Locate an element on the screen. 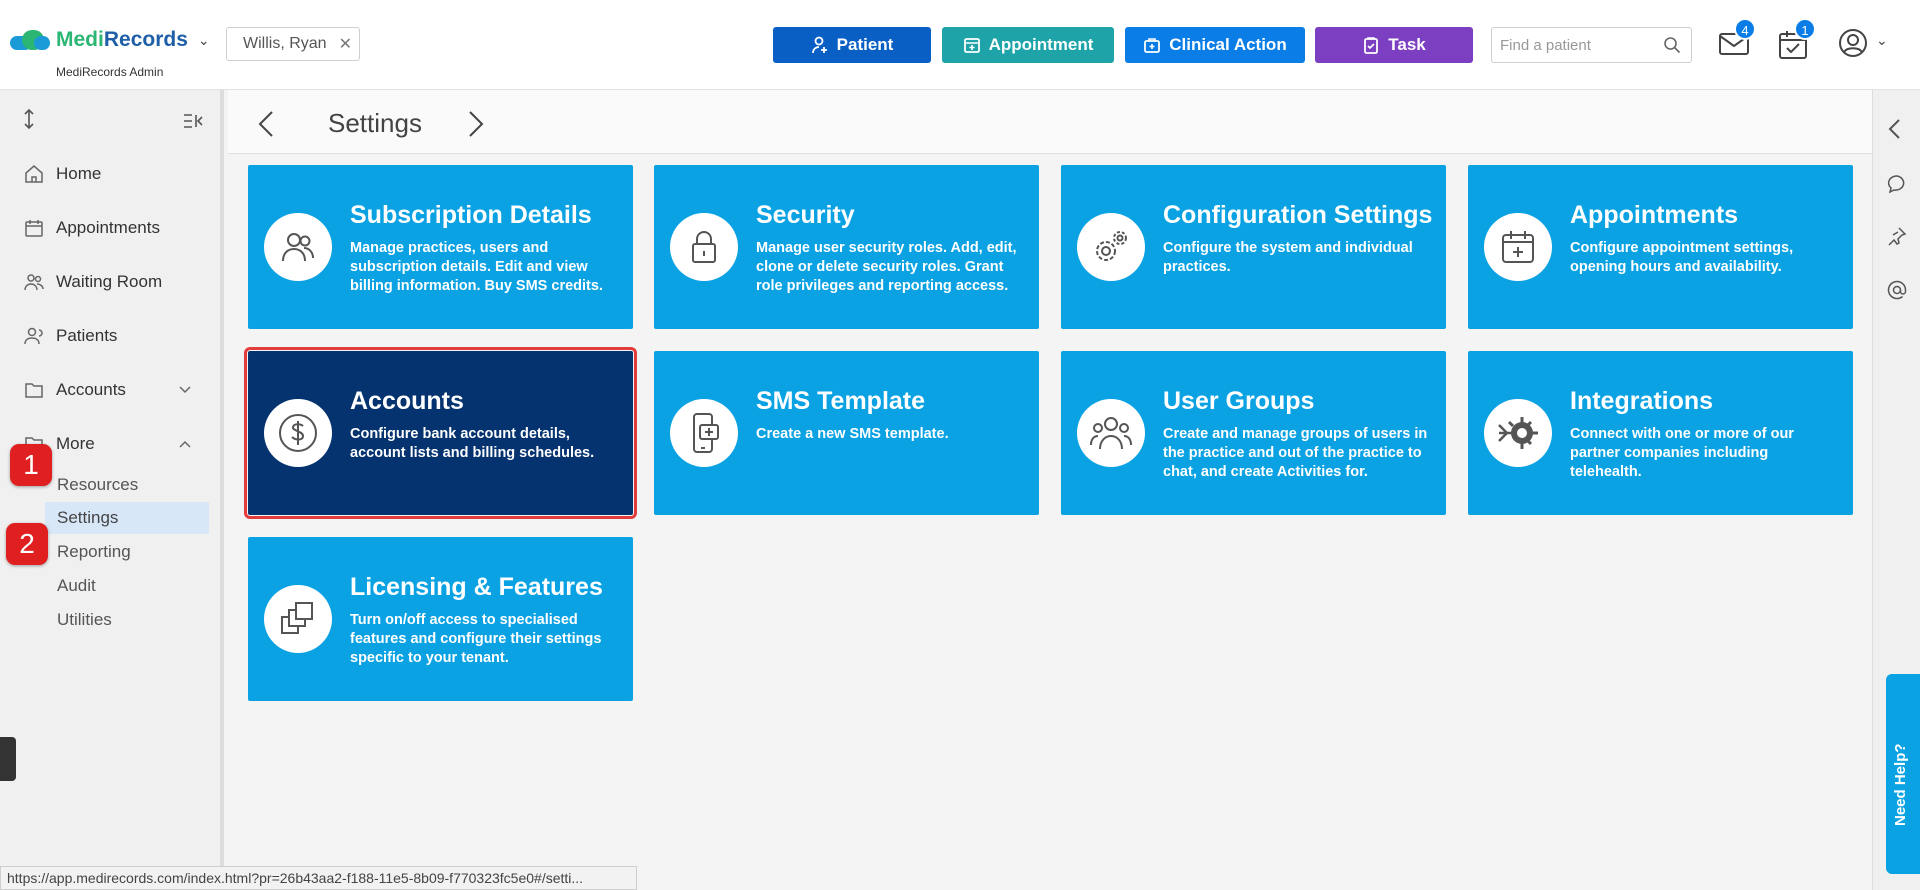 The height and width of the screenshot is (890, 1920). new-appointment-button: Appointment is located at coordinates (1028, 45).